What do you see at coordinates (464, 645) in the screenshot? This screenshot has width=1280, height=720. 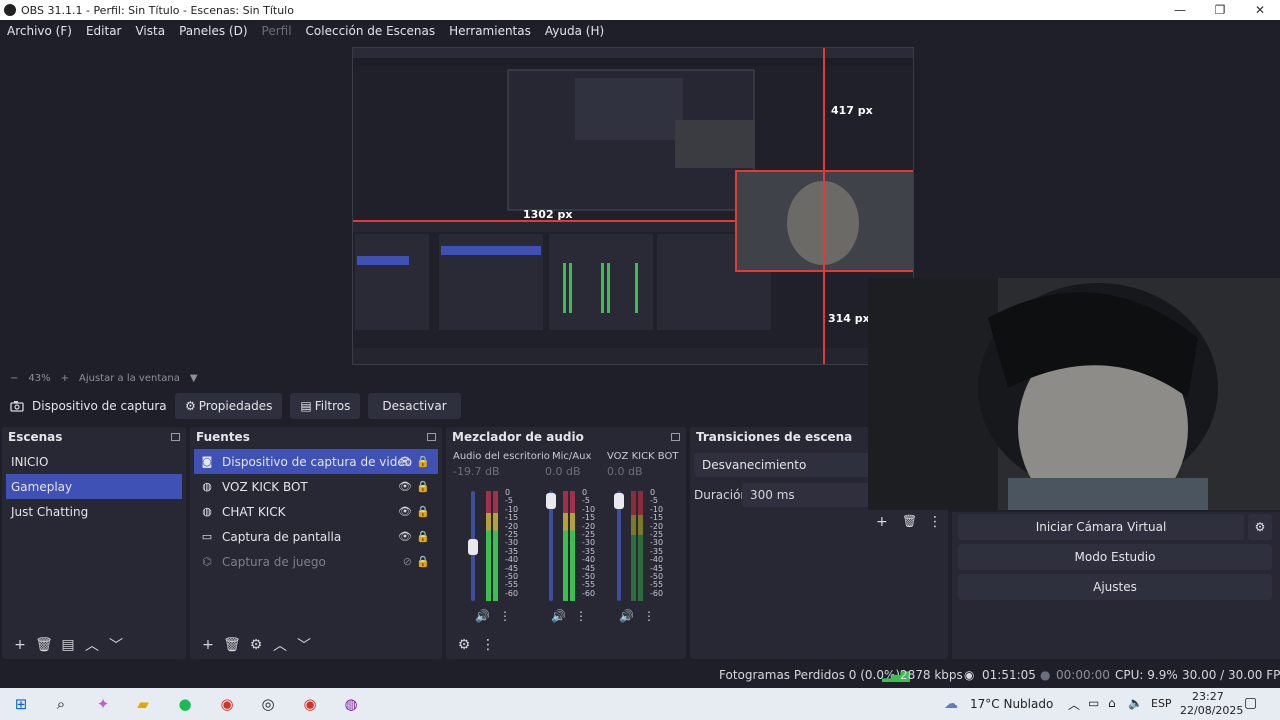 I see `advanced-audio-icon: ⚙` at bounding box center [464, 645].